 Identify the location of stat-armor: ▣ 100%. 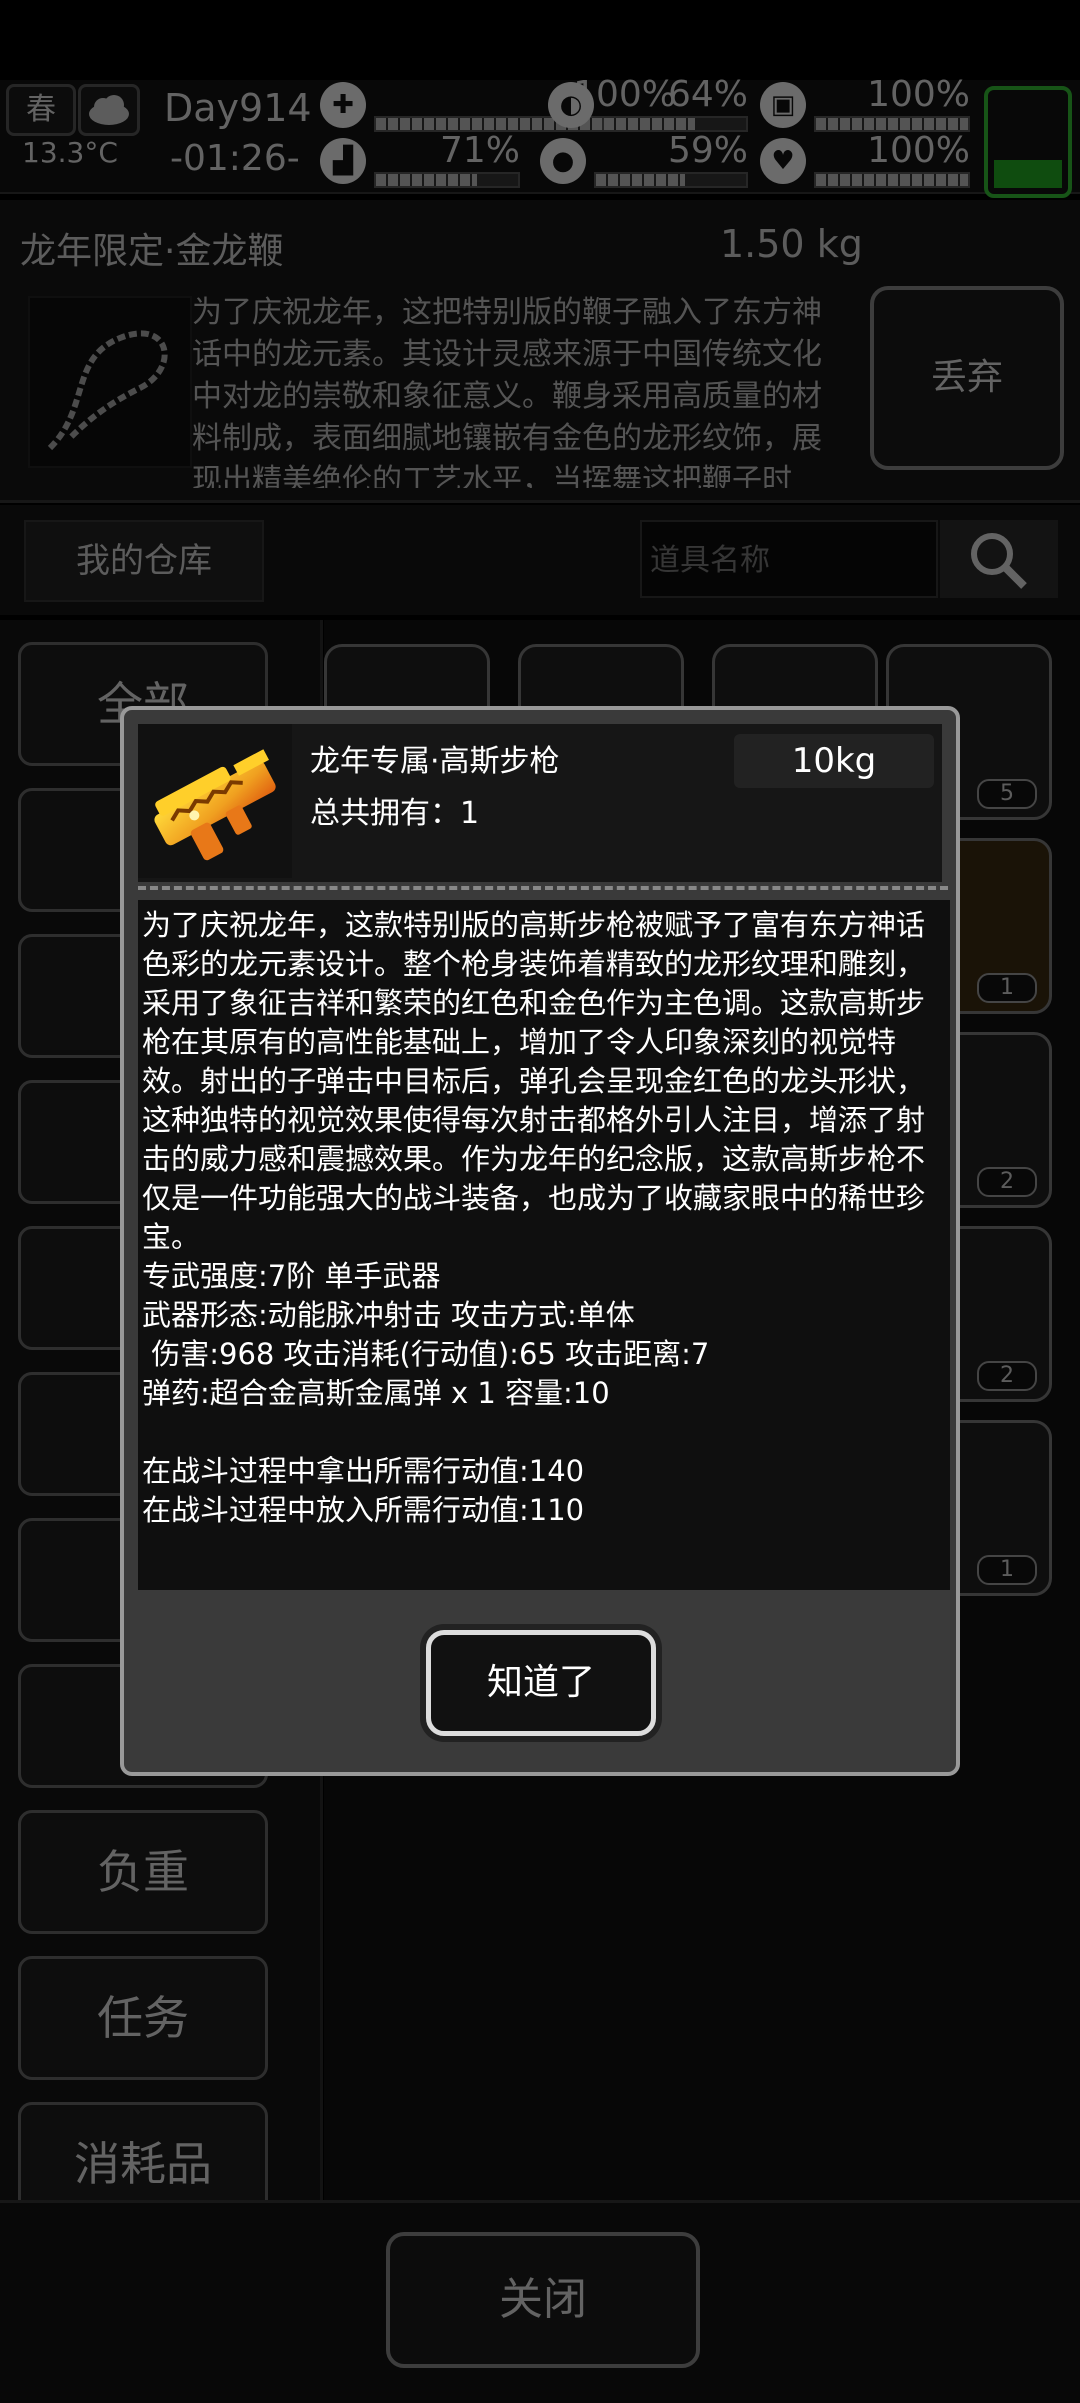
(865, 104).